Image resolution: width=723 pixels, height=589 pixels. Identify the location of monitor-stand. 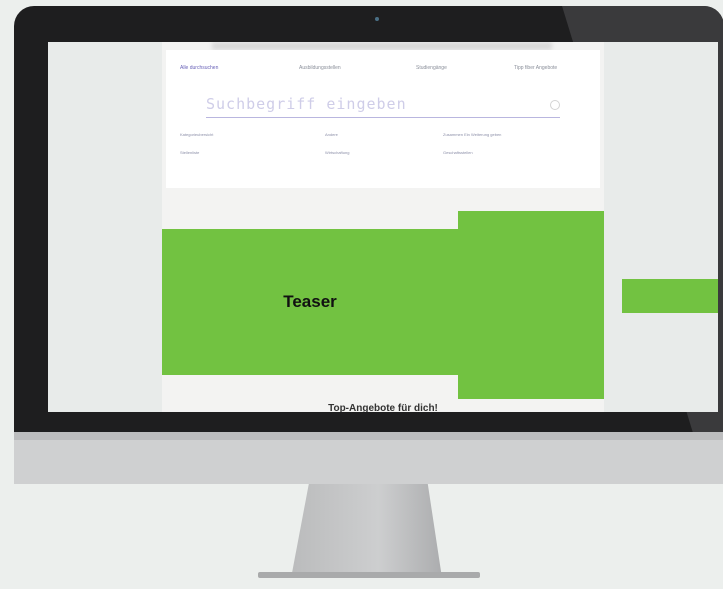
(366, 529).